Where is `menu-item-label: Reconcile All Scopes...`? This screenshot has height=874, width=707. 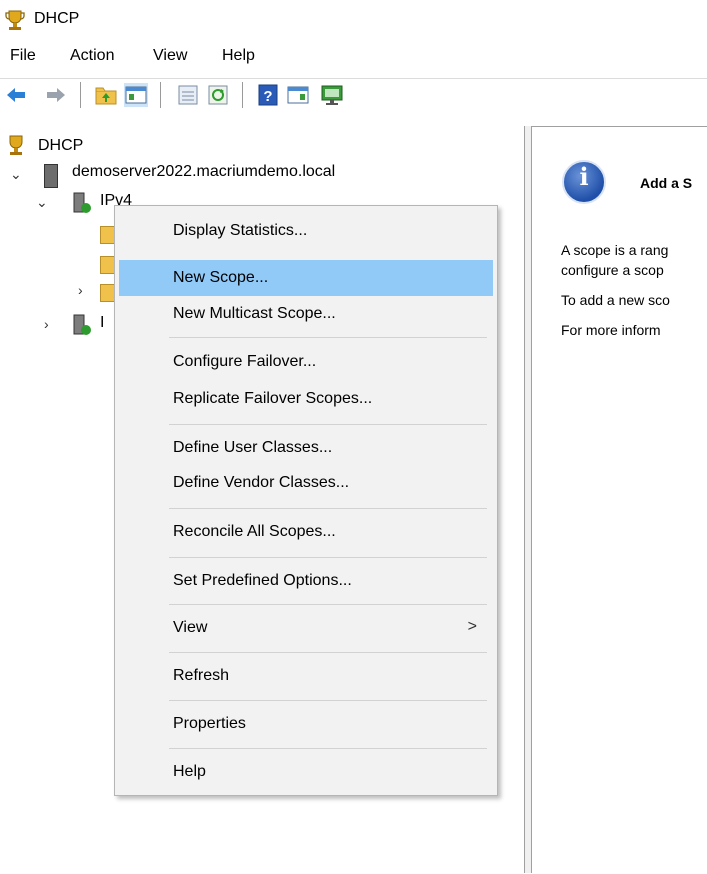 menu-item-label: Reconcile All Scopes... is located at coordinates (254, 531).